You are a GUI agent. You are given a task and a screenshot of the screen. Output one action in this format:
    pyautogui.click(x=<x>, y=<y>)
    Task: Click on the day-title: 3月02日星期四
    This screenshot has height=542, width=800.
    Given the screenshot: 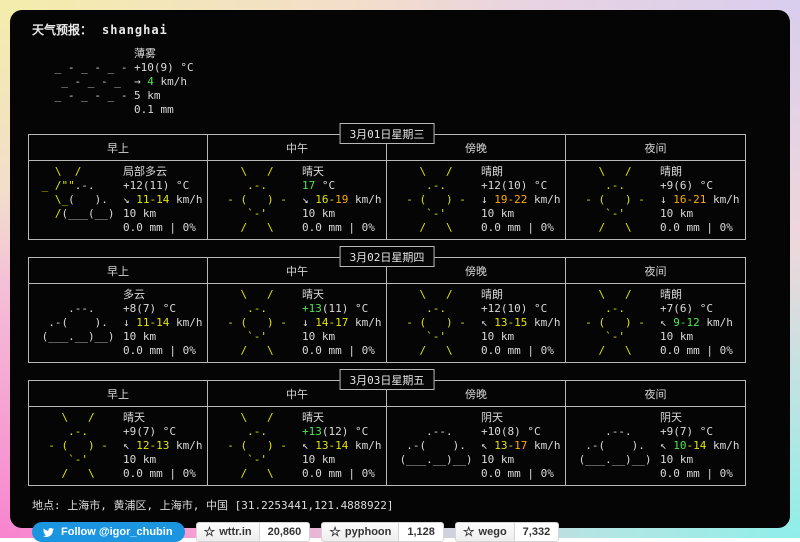 What is the action you would take?
    pyautogui.click(x=387, y=256)
    